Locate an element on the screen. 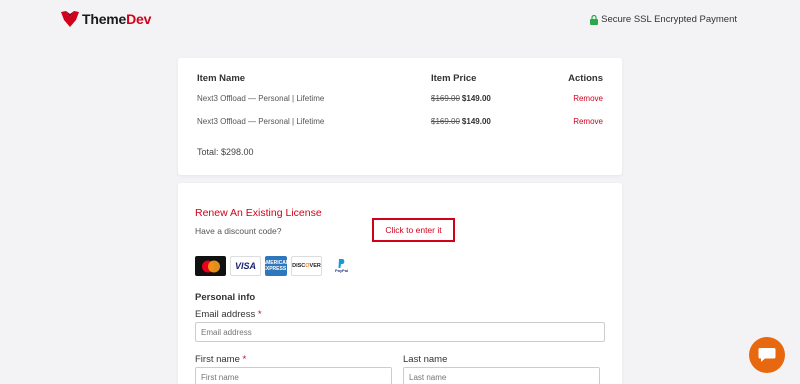  payment-methods: VISA AMERICAN EXPRESS DISC O VER PayPal is located at coordinates (278, 266).